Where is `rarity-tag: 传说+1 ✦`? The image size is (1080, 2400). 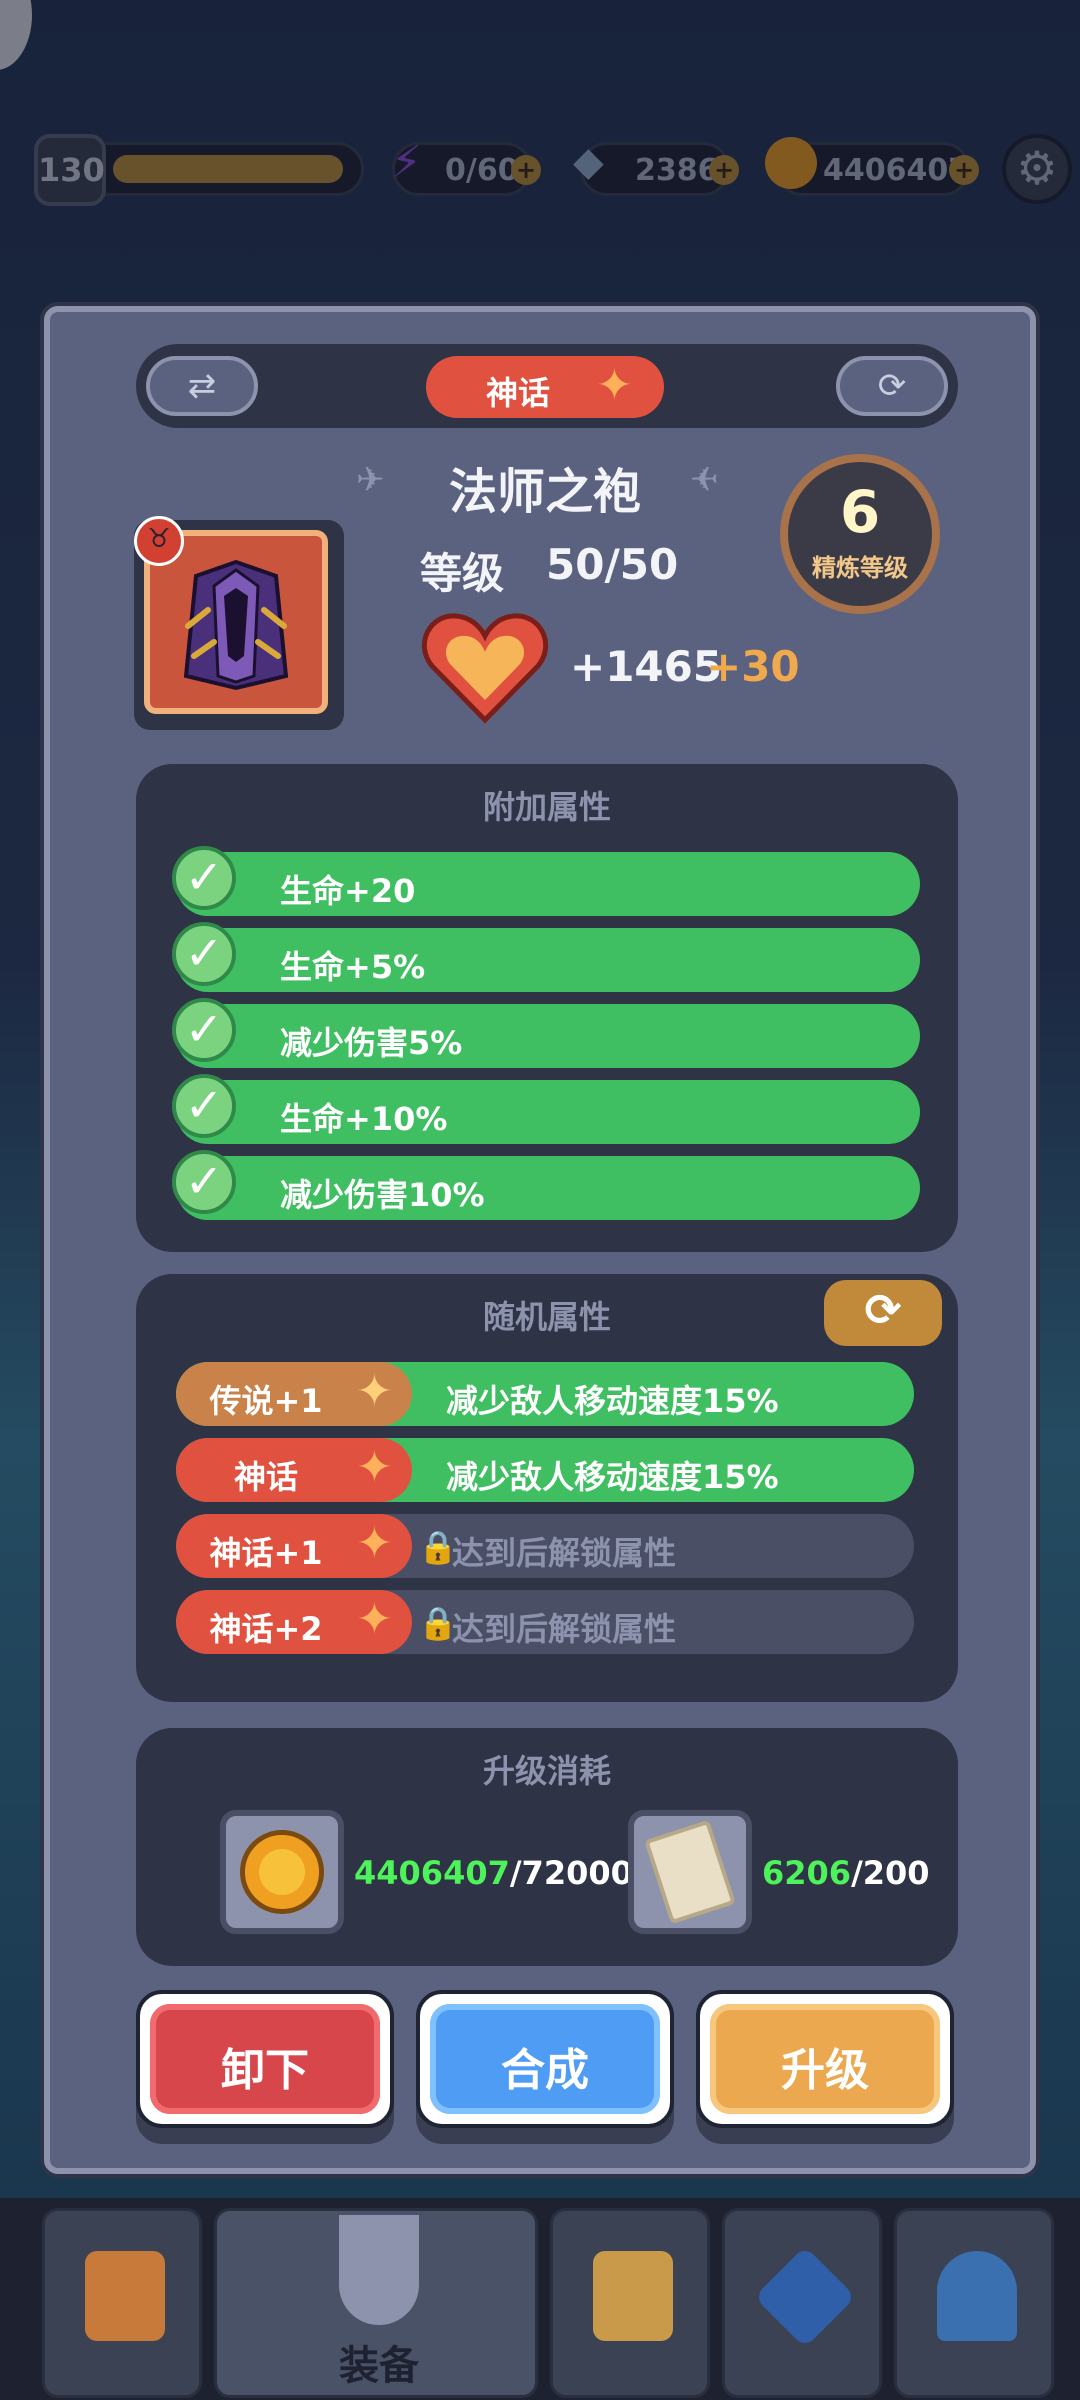 rarity-tag: 传说+1 ✦ is located at coordinates (294, 1394).